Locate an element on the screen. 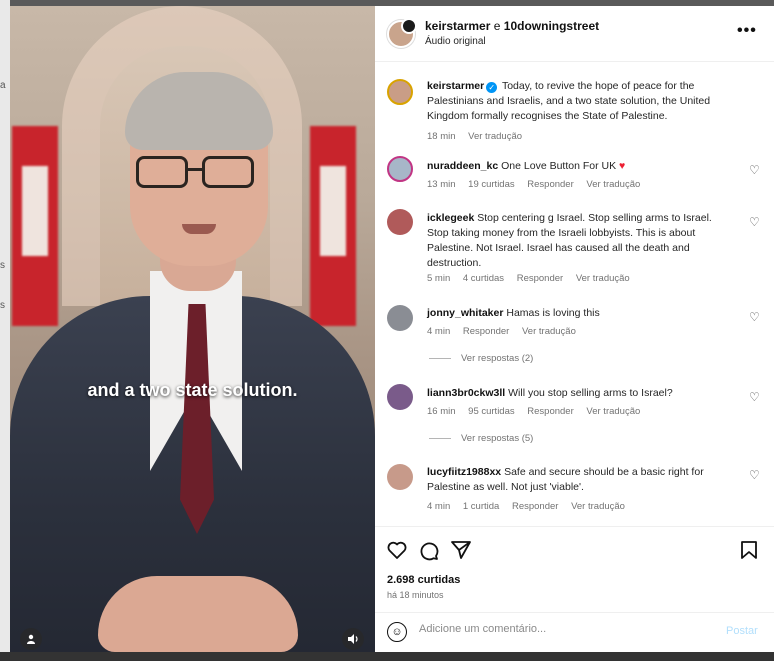 This screenshot has height=661, width=774. comment-username: nuraddeen_kc is located at coordinates (462, 166).